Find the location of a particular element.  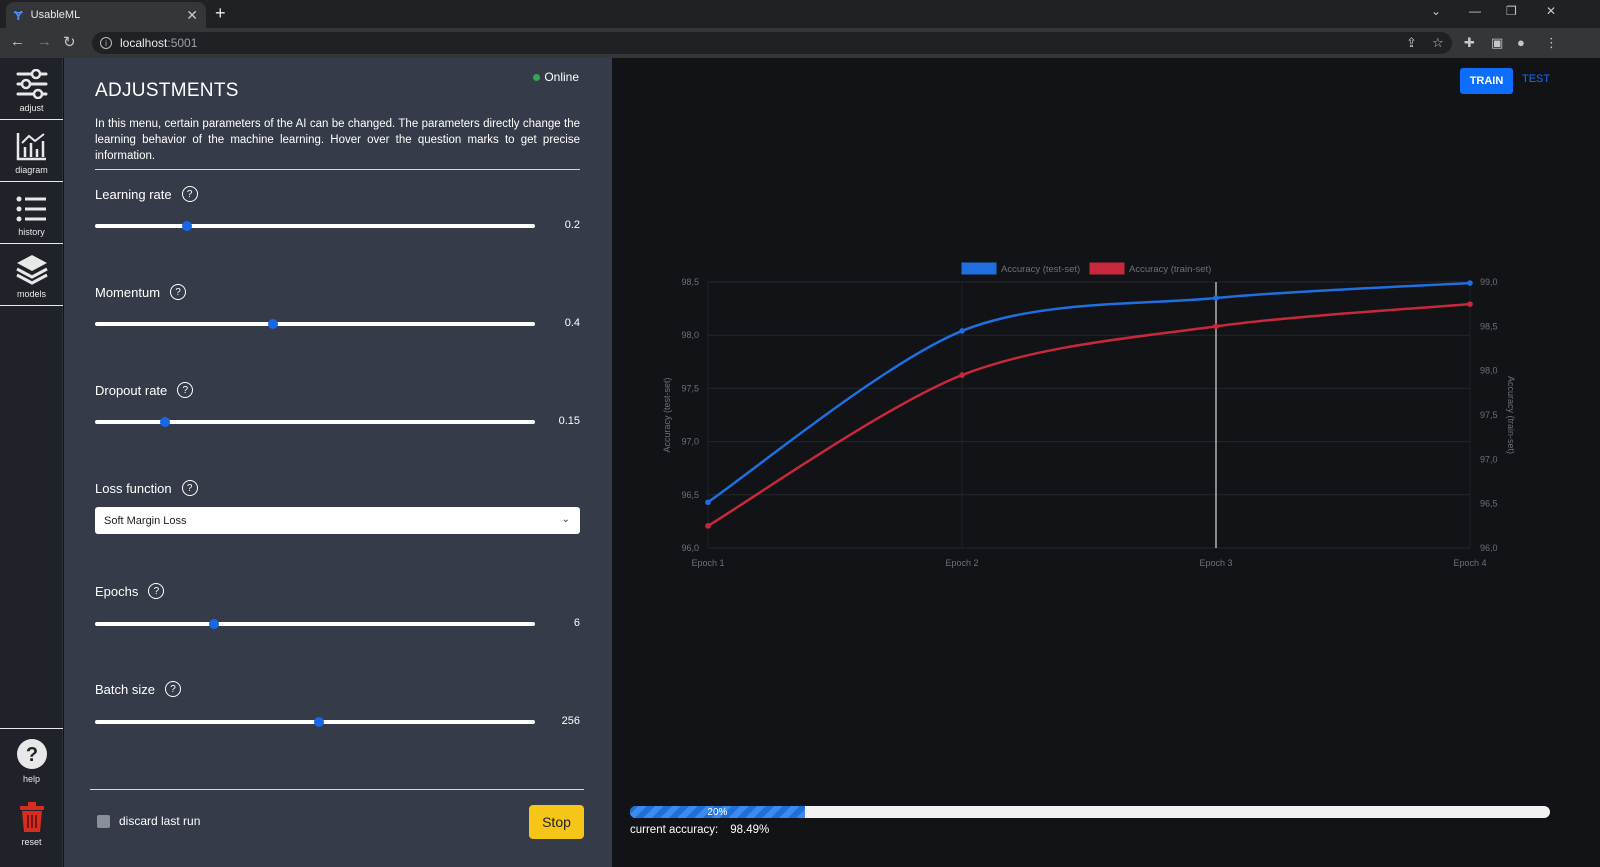

minimize-icon: — is located at coordinates (1475, 11).